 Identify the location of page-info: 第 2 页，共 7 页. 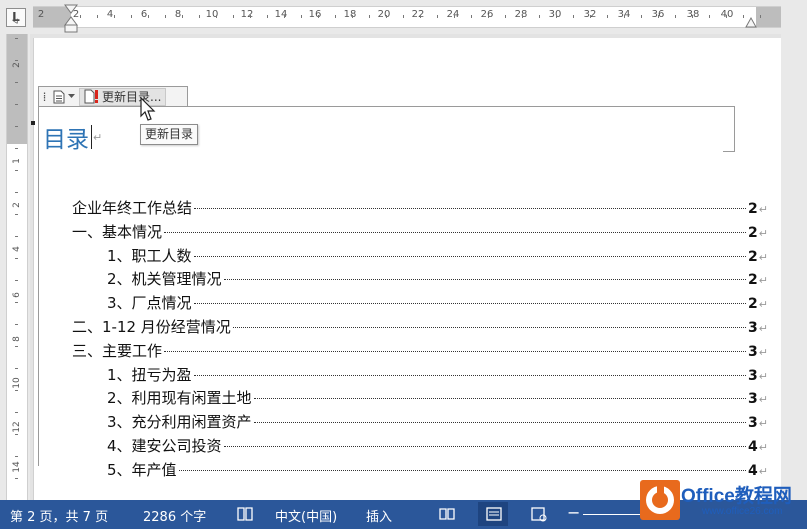
(59, 515).